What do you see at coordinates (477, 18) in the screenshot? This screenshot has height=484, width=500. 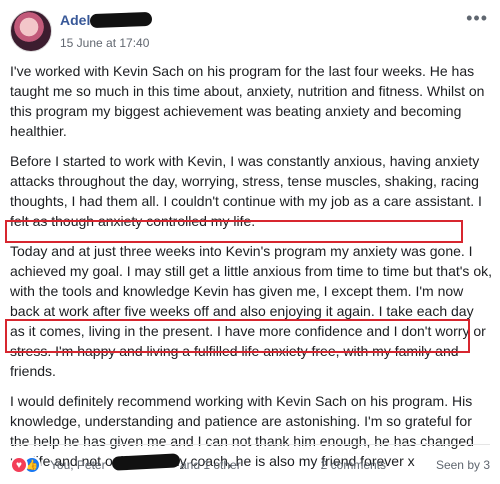 I see `more-options-icon: •••` at bounding box center [477, 18].